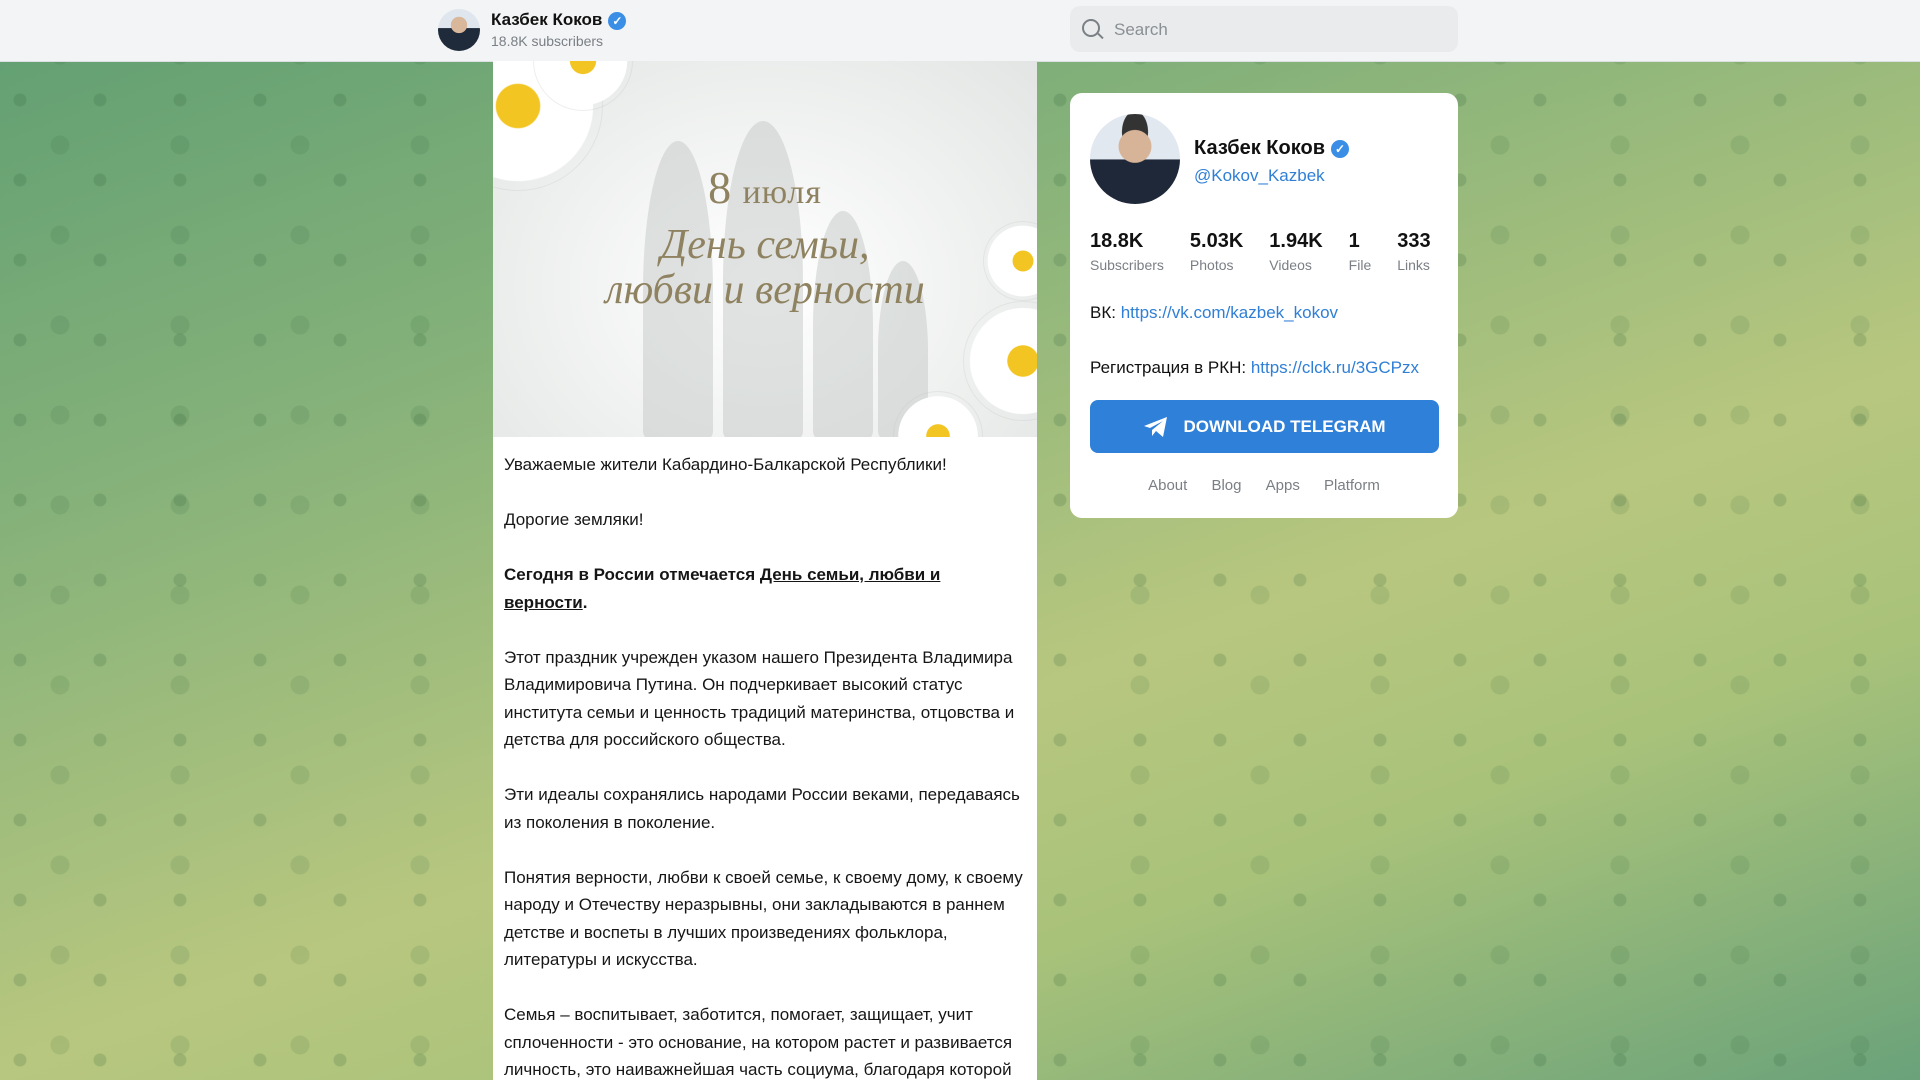  What do you see at coordinates (1216, 241) in the screenshot?
I see `stat-value: 5.03K` at bounding box center [1216, 241].